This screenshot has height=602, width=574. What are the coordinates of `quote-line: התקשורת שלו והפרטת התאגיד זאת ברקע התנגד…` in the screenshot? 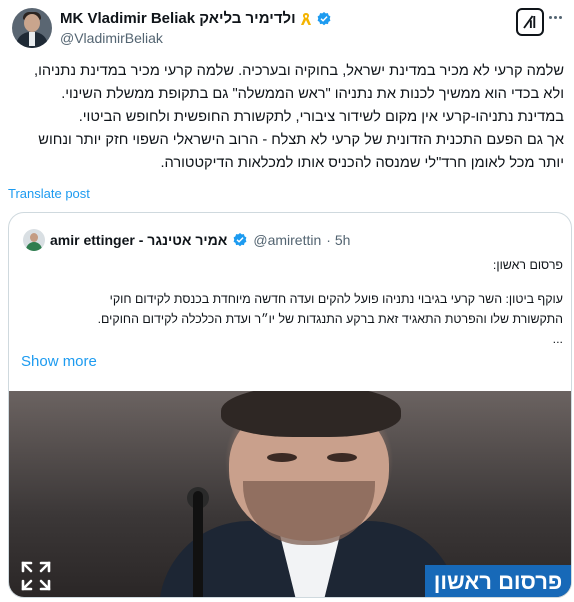 It's located at (330, 319).